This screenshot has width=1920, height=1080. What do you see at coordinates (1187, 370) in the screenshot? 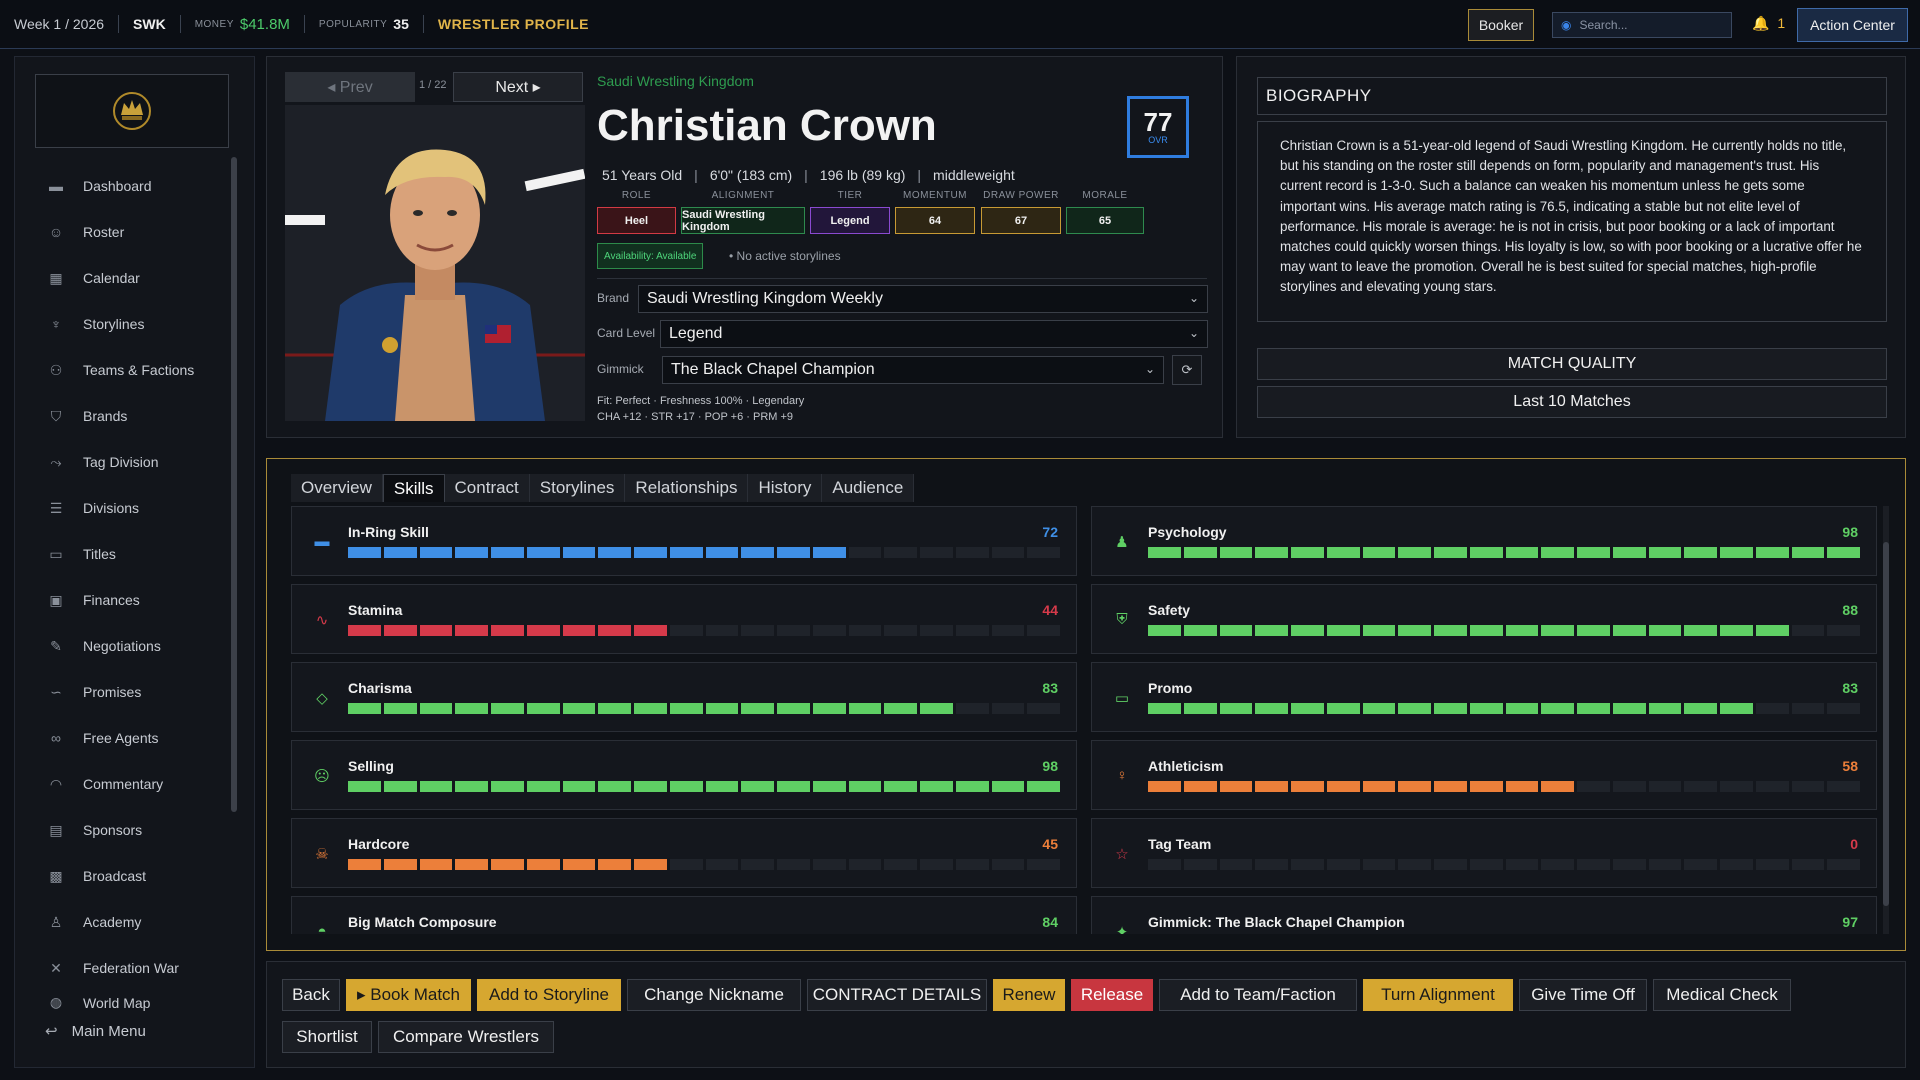
I see `refresh-gimmick-button: ⟳` at bounding box center [1187, 370].